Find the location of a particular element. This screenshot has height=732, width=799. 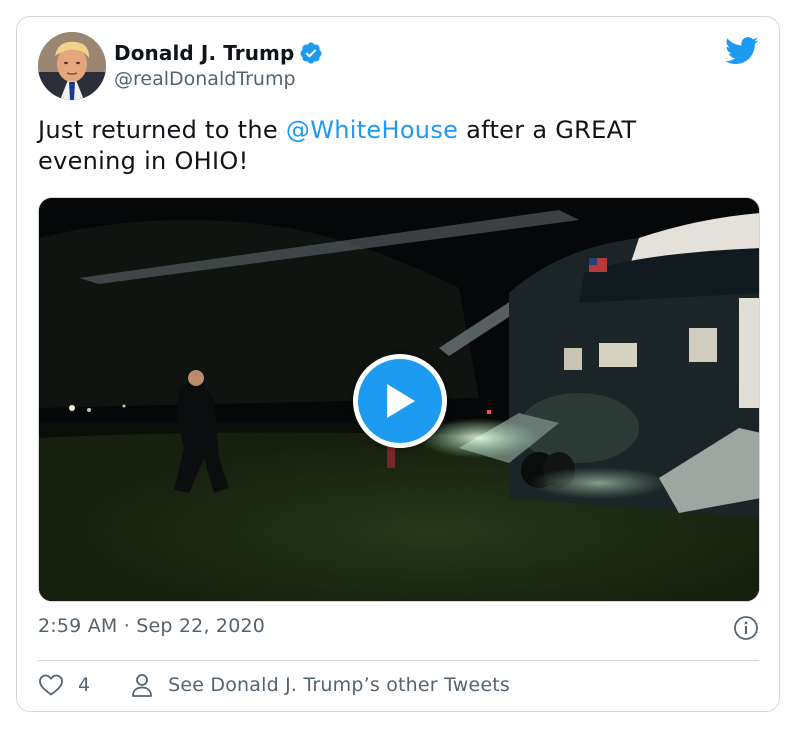

tweet-text-start: Just returned to the is located at coordinates (162, 130).